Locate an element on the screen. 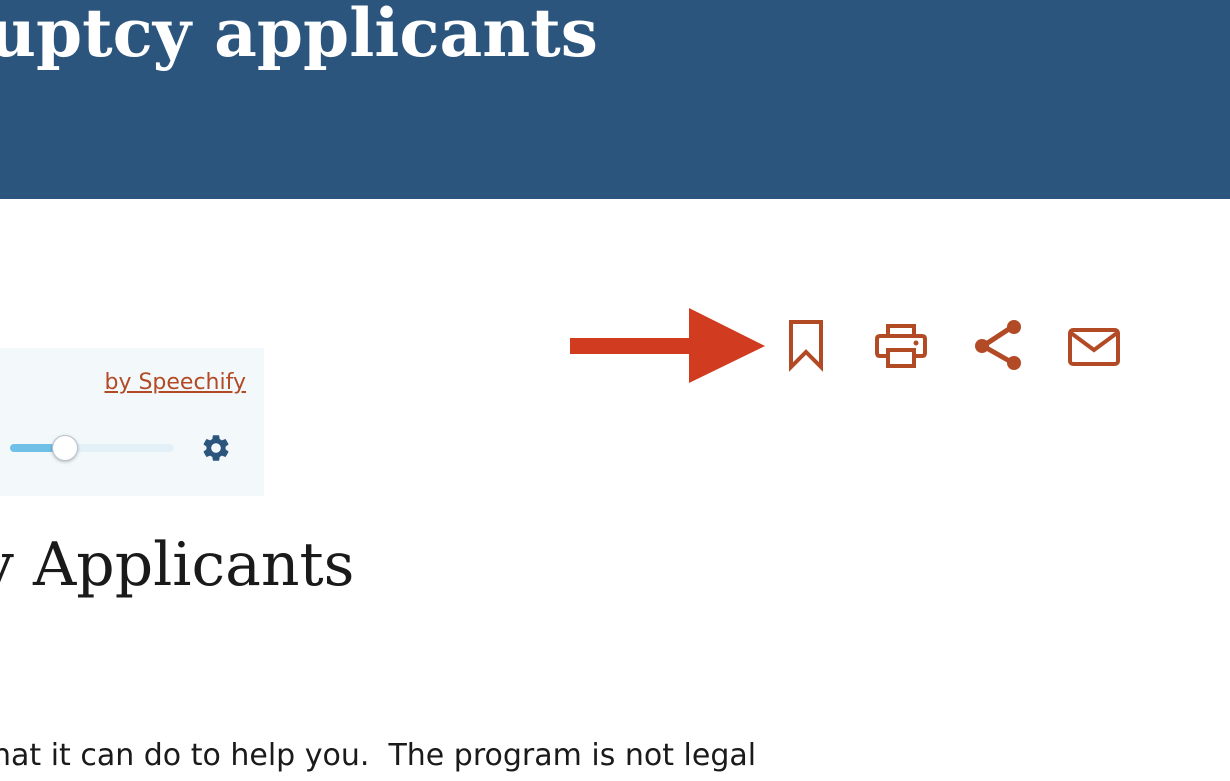  printer-icon is located at coordinates (901, 348).